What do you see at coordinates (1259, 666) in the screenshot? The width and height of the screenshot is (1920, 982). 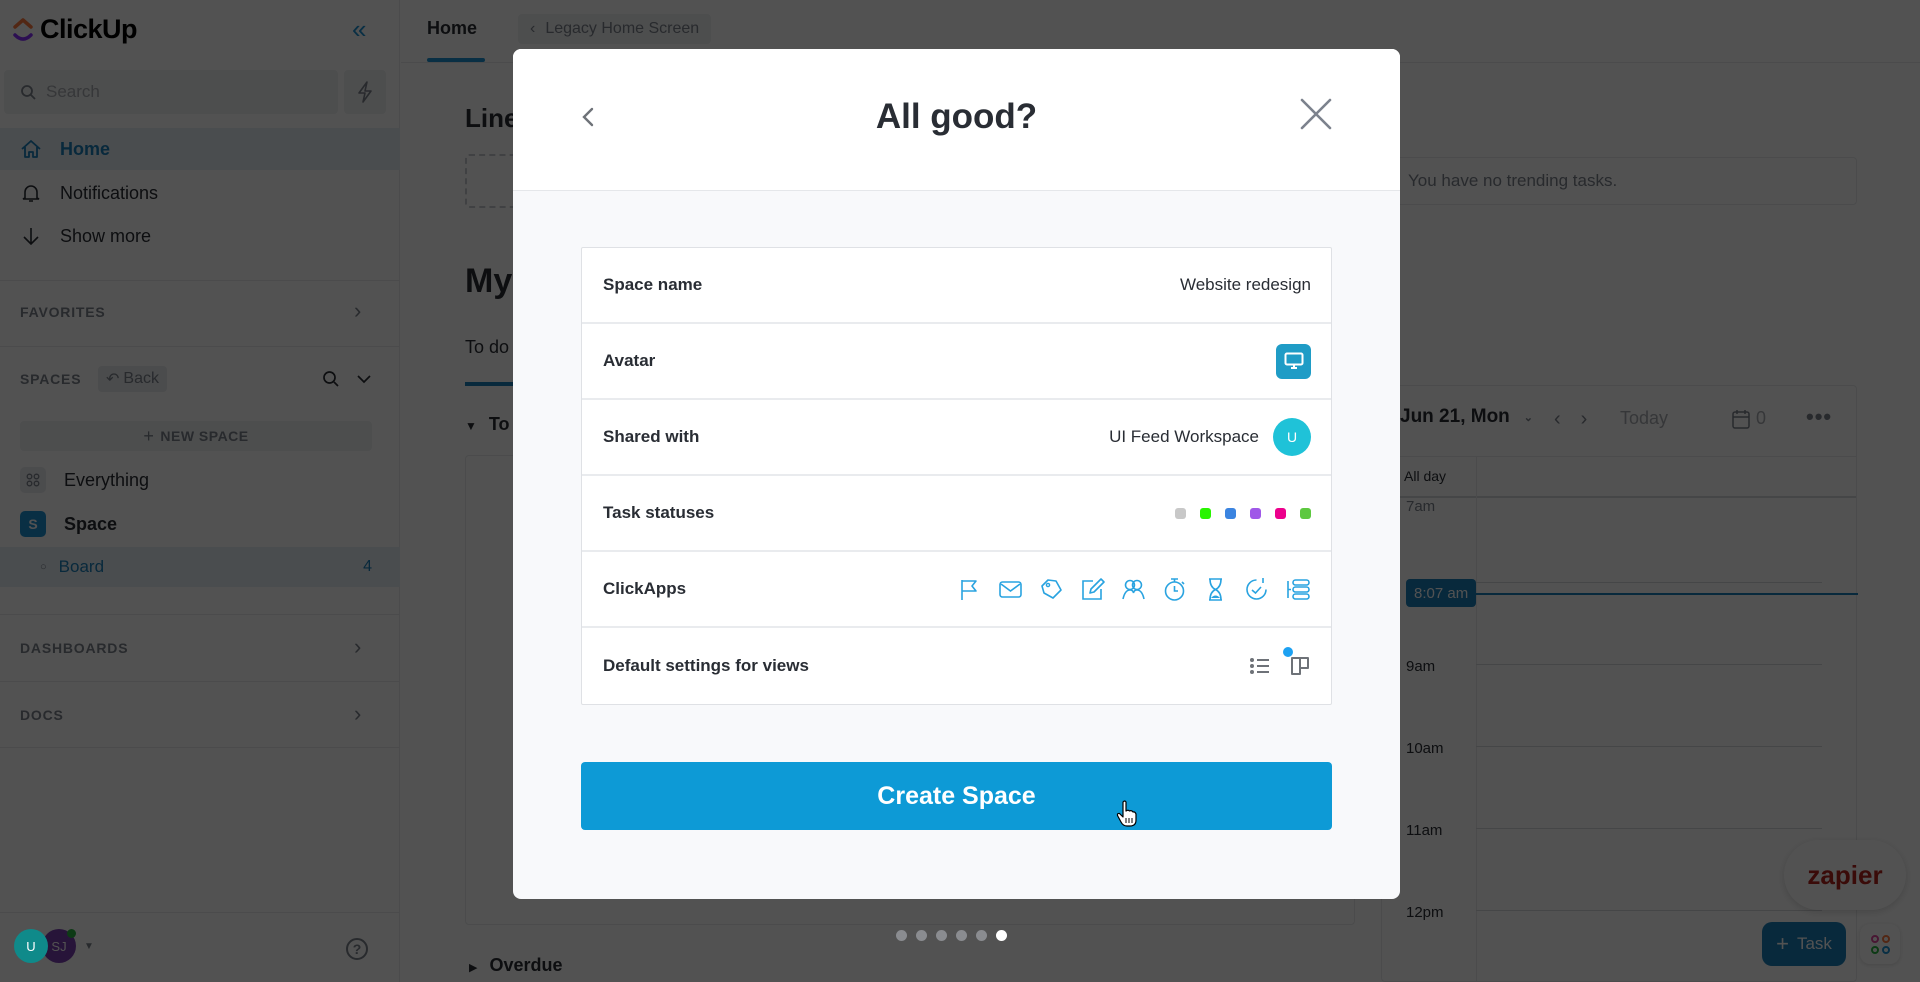 I see `list-view-icon` at bounding box center [1259, 666].